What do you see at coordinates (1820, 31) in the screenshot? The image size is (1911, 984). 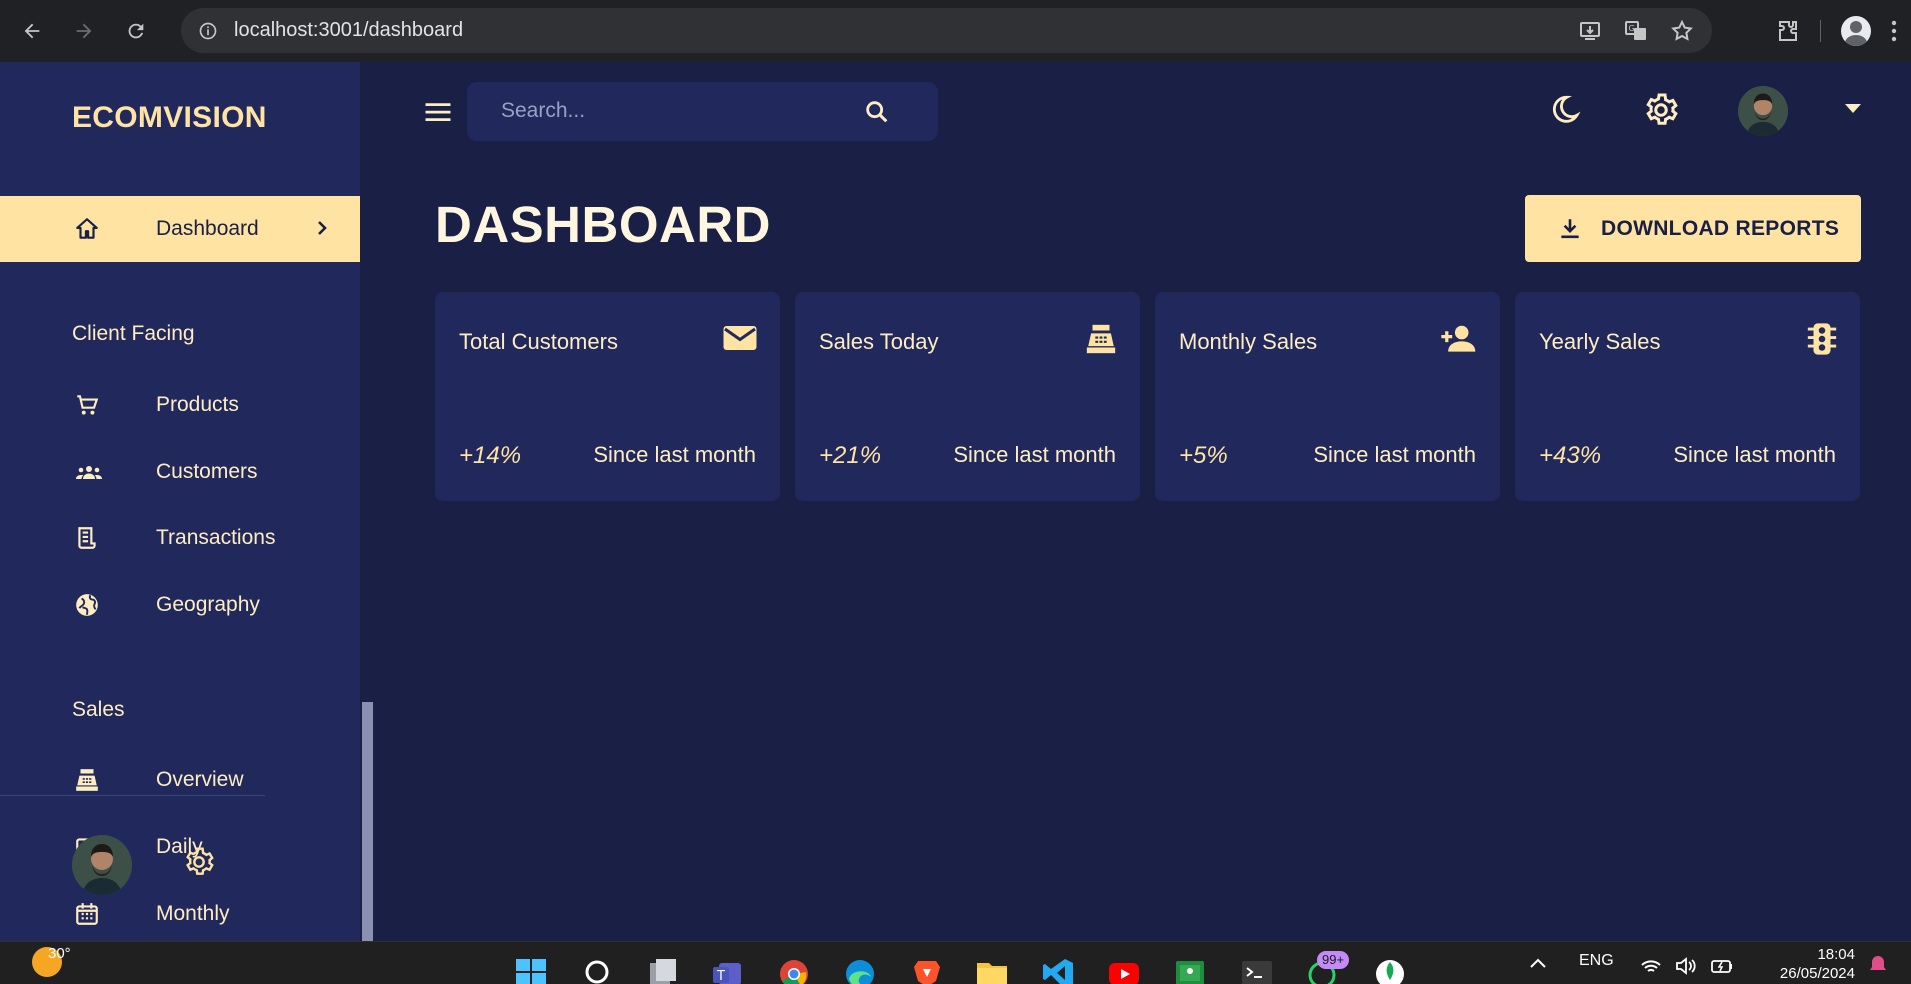 I see `toolbar-divider` at bounding box center [1820, 31].